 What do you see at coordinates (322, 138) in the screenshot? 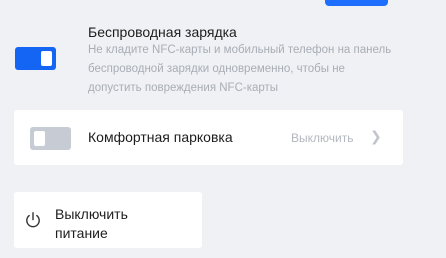
I see `comfort-parking-value: Выключить` at bounding box center [322, 138].